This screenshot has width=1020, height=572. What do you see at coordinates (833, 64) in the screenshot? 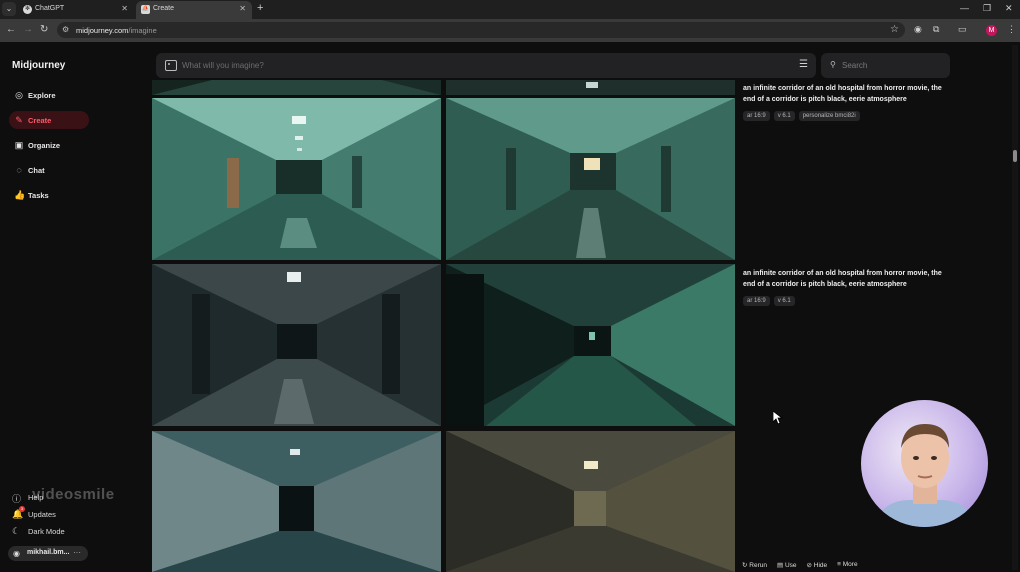
I see `search-icon: ⚲` at bounding box center [833, 64].